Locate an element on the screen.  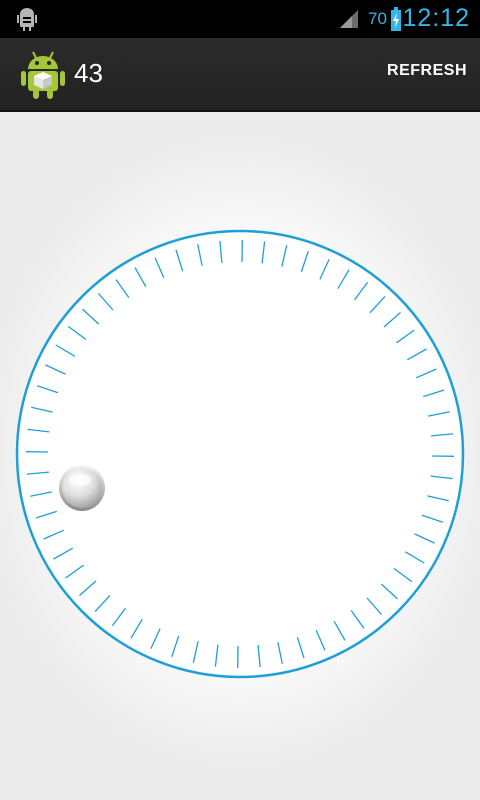
app-title: 43 is located at coordinates (88, 73).